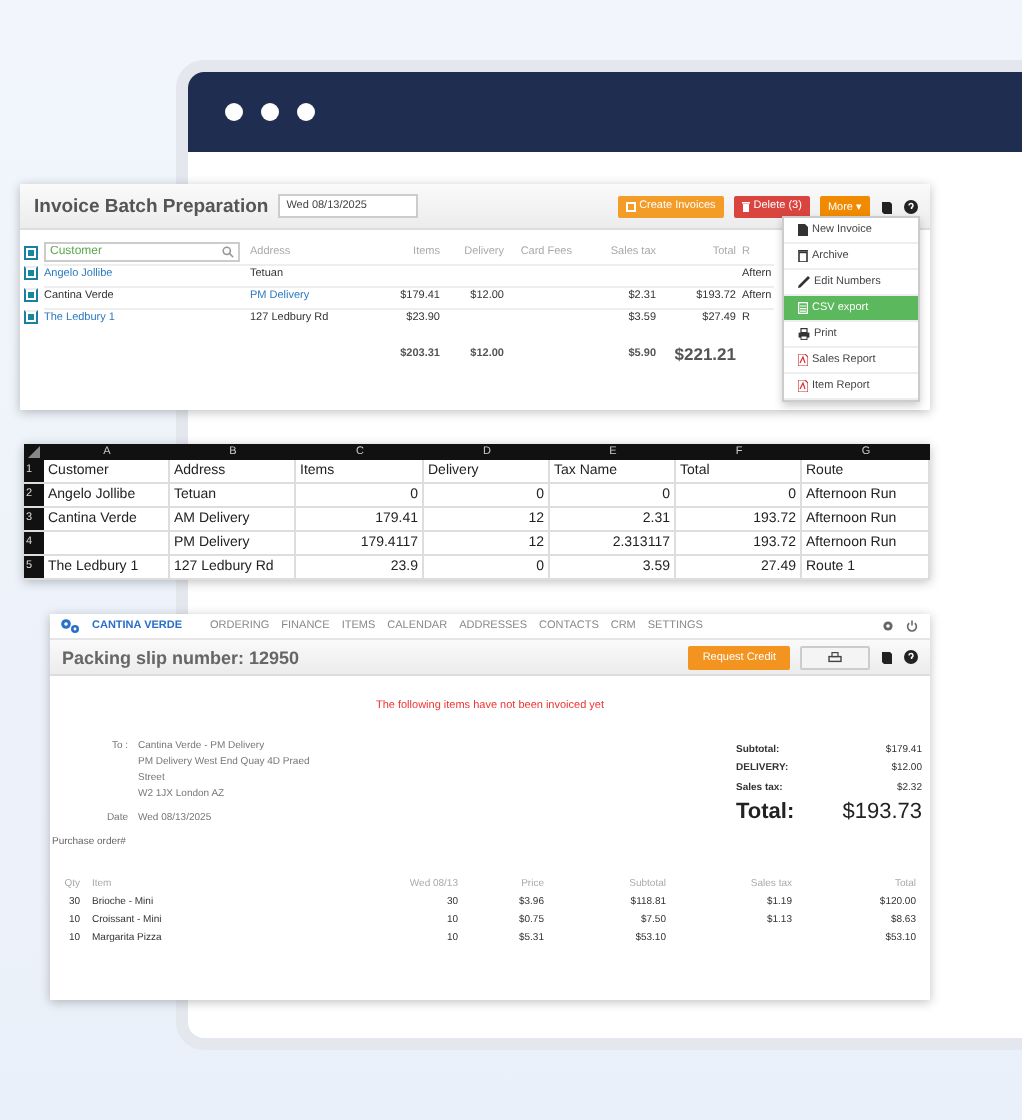  Describe the element at coordinates (705, 353) in the screenshot. I see `grand-total: $221.21` at that location.